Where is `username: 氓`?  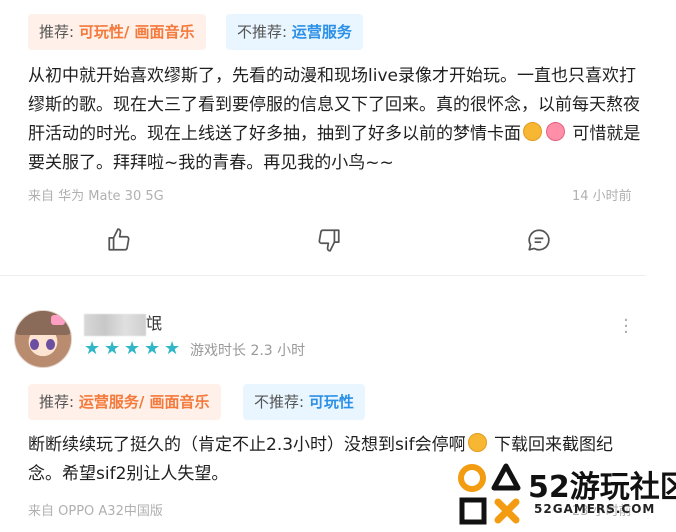
username: 氓 is located at coordinates (123, 323).